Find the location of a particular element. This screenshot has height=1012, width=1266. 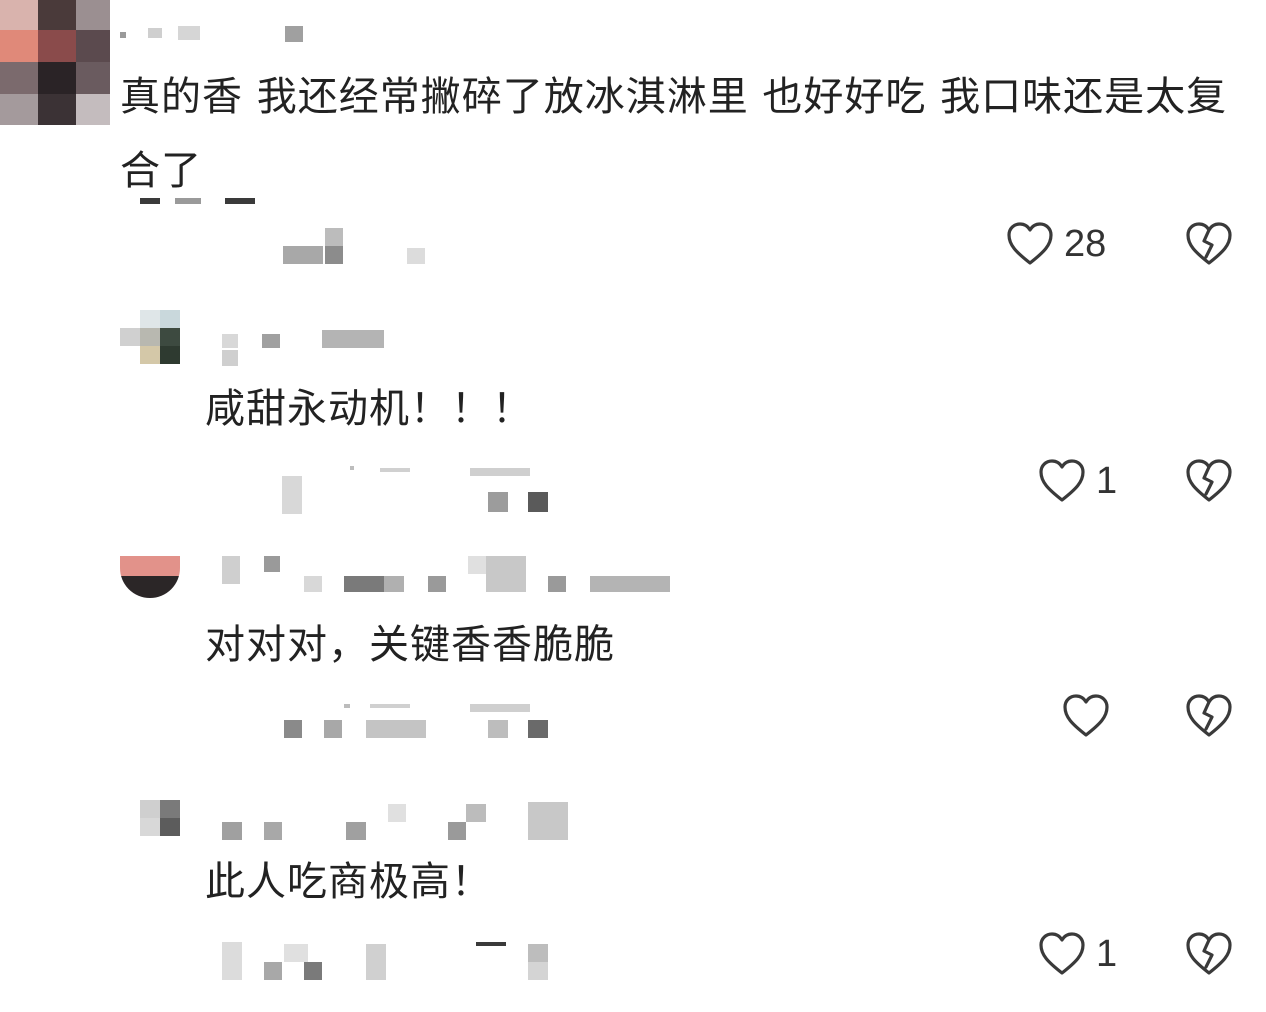

like-button: 28 is located at coordinates (1056, 244).